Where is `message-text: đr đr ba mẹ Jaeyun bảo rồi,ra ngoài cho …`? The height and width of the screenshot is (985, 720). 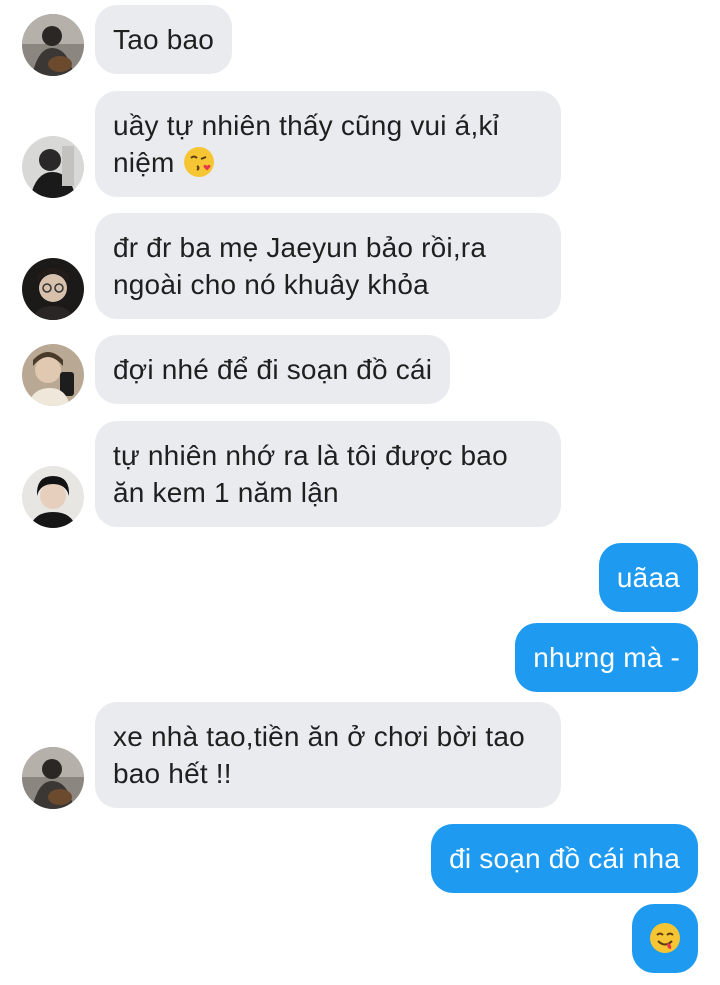
message-text: đr đr ba mẹ Jaeyun bảo rồi,ra ngoài cho … is located at coordinates (300, 266).